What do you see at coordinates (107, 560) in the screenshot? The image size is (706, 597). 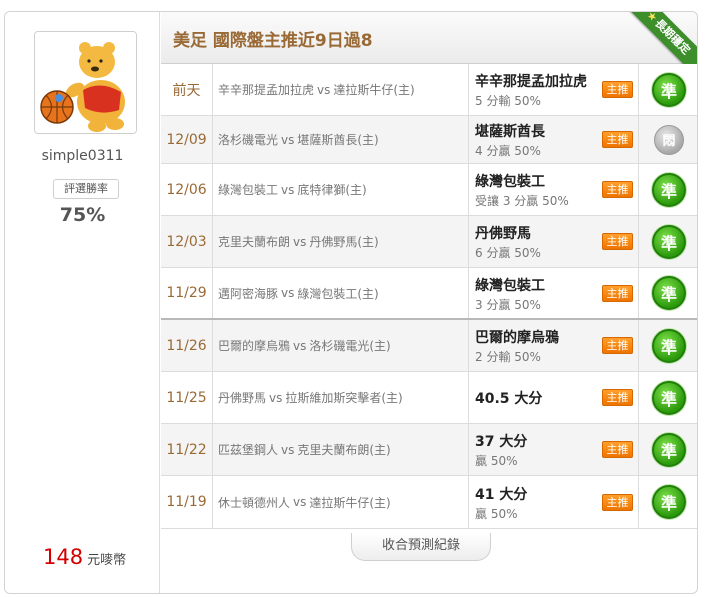 I see `coins-unit: 元嘜幣` at bounding box center [107, 560].